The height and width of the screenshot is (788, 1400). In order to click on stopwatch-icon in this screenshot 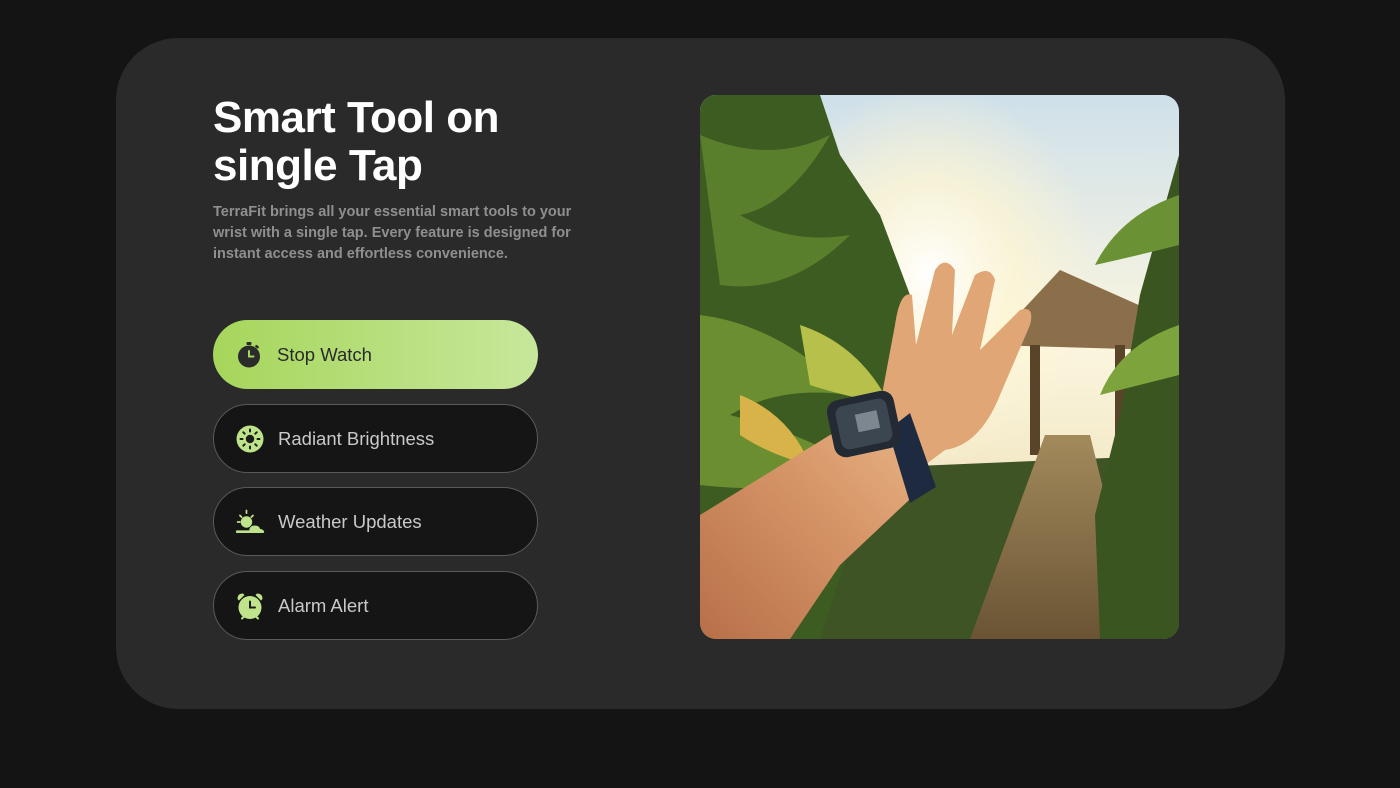, I will do `click(249, 355)`.